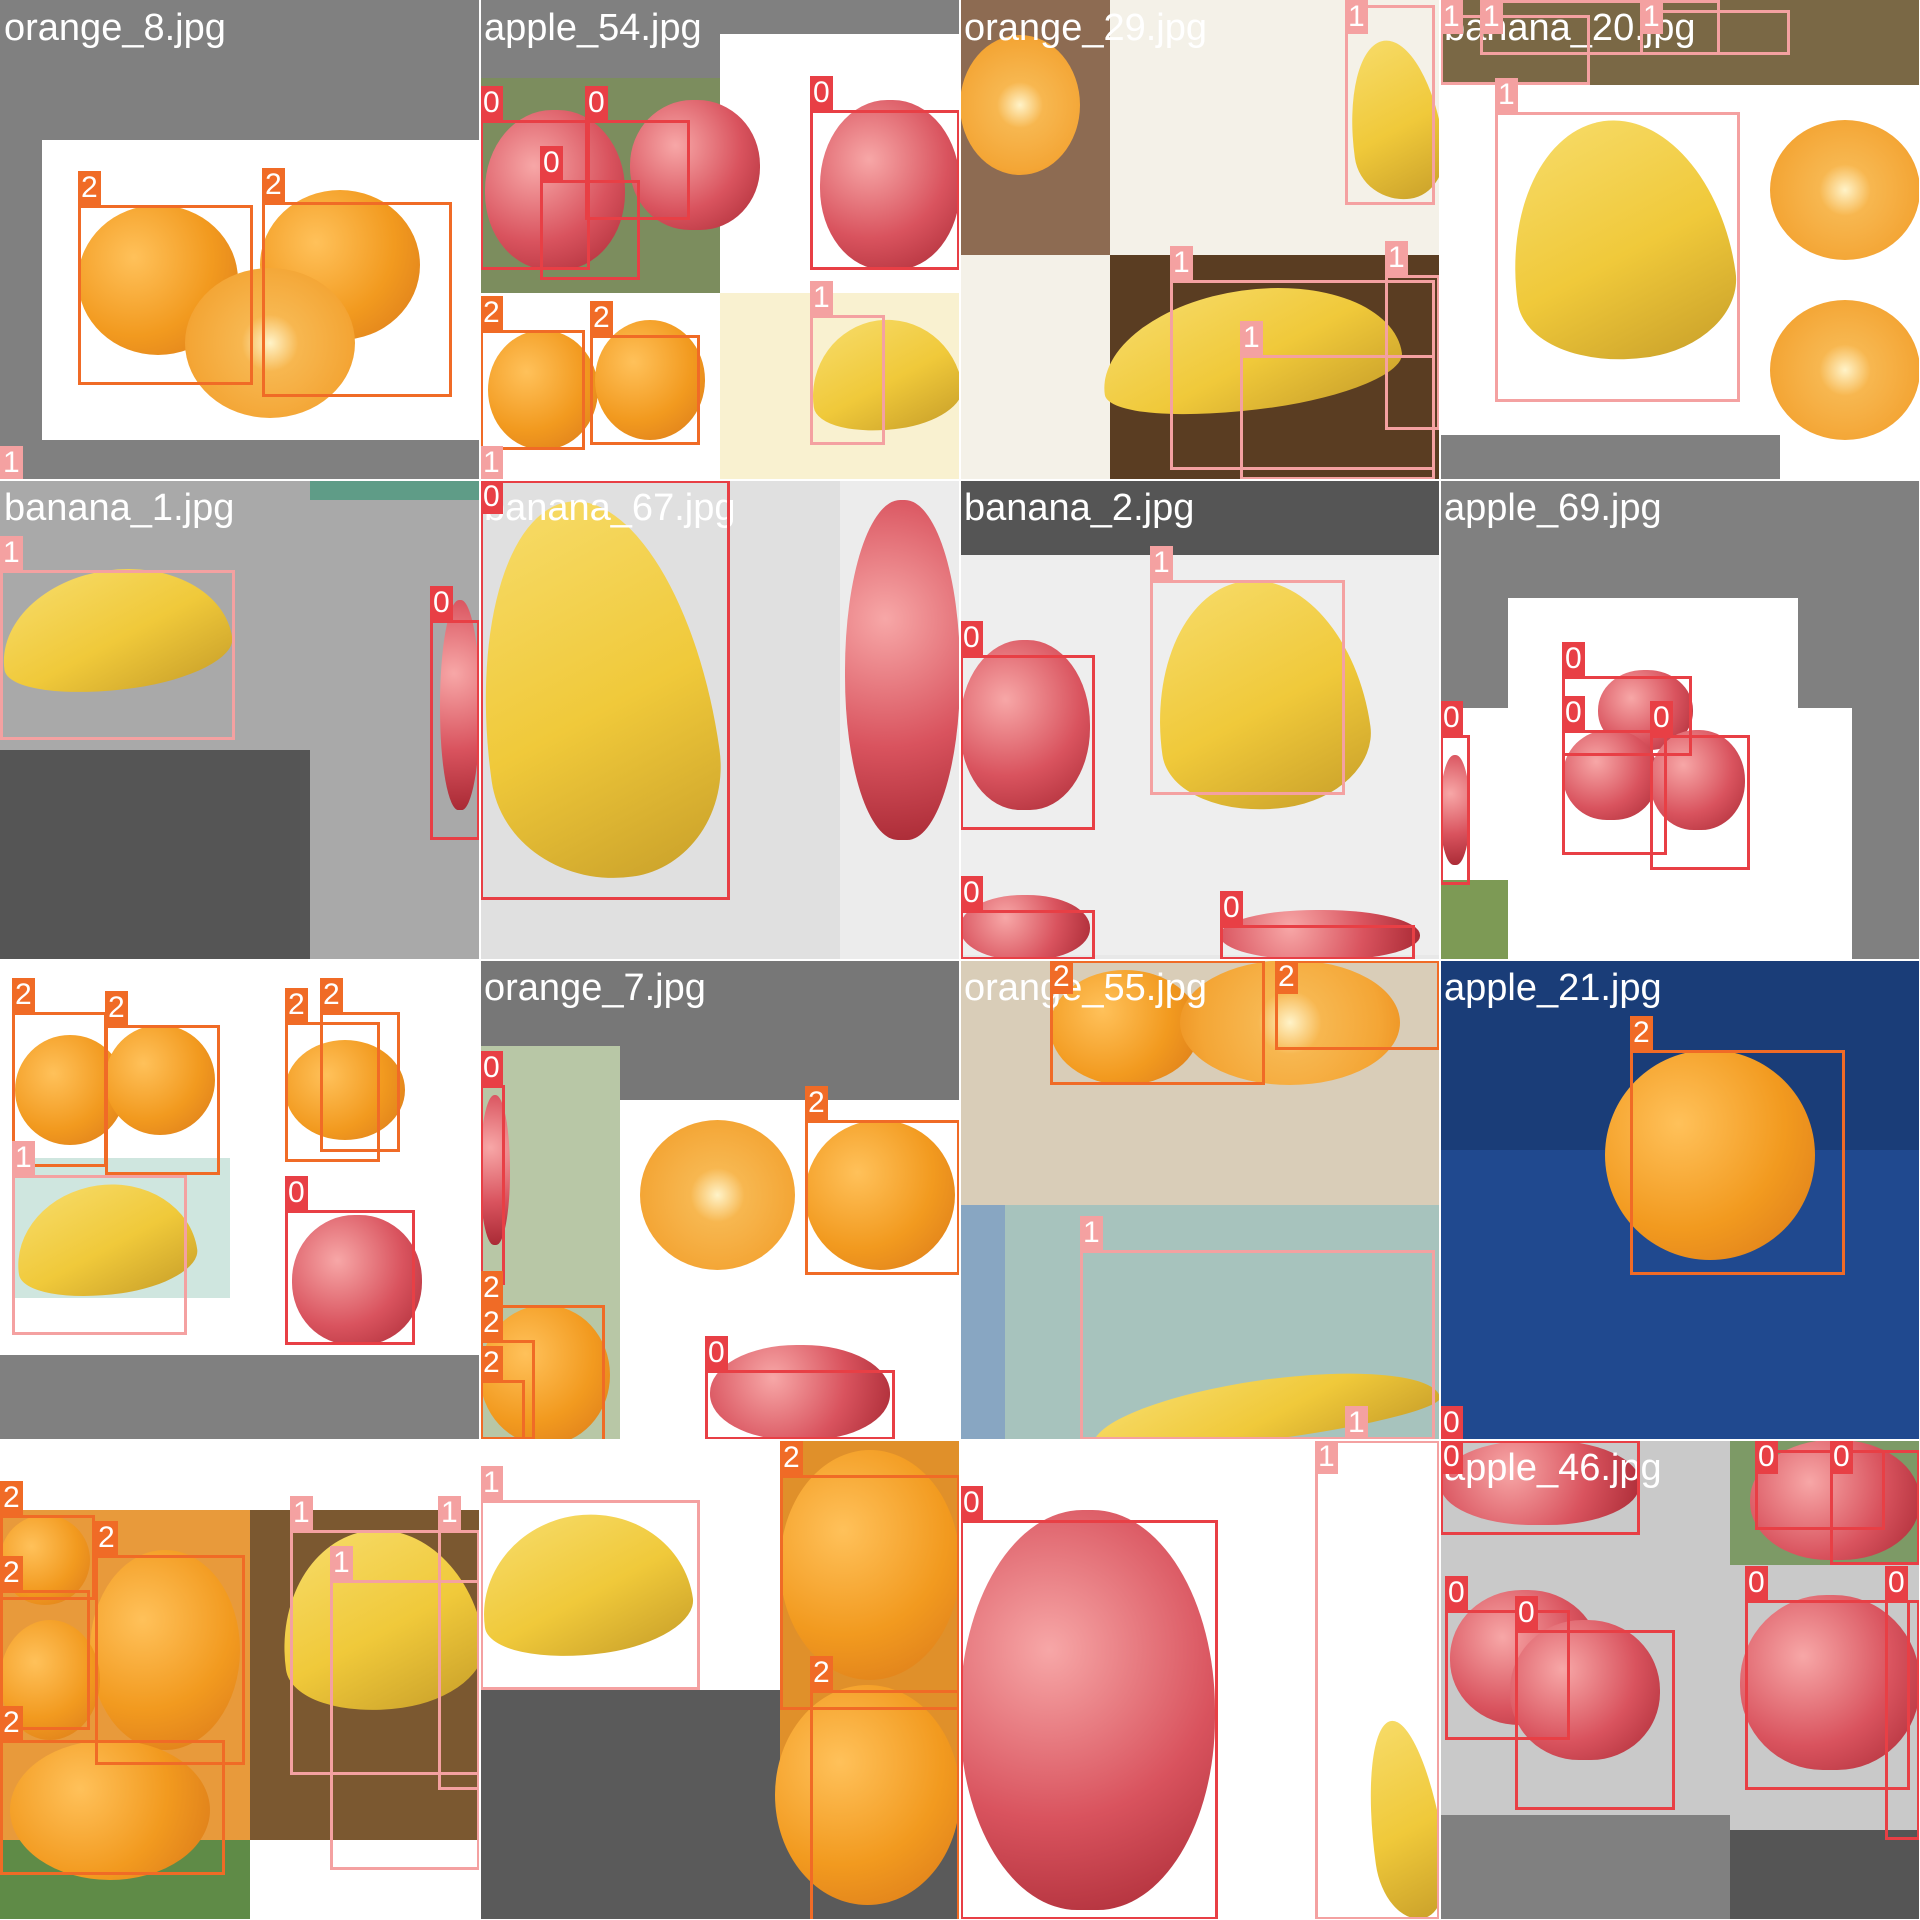 The image size is (1920, 1920). I want to click on tile-filename: apple_54.jpg, so click(593, 28).